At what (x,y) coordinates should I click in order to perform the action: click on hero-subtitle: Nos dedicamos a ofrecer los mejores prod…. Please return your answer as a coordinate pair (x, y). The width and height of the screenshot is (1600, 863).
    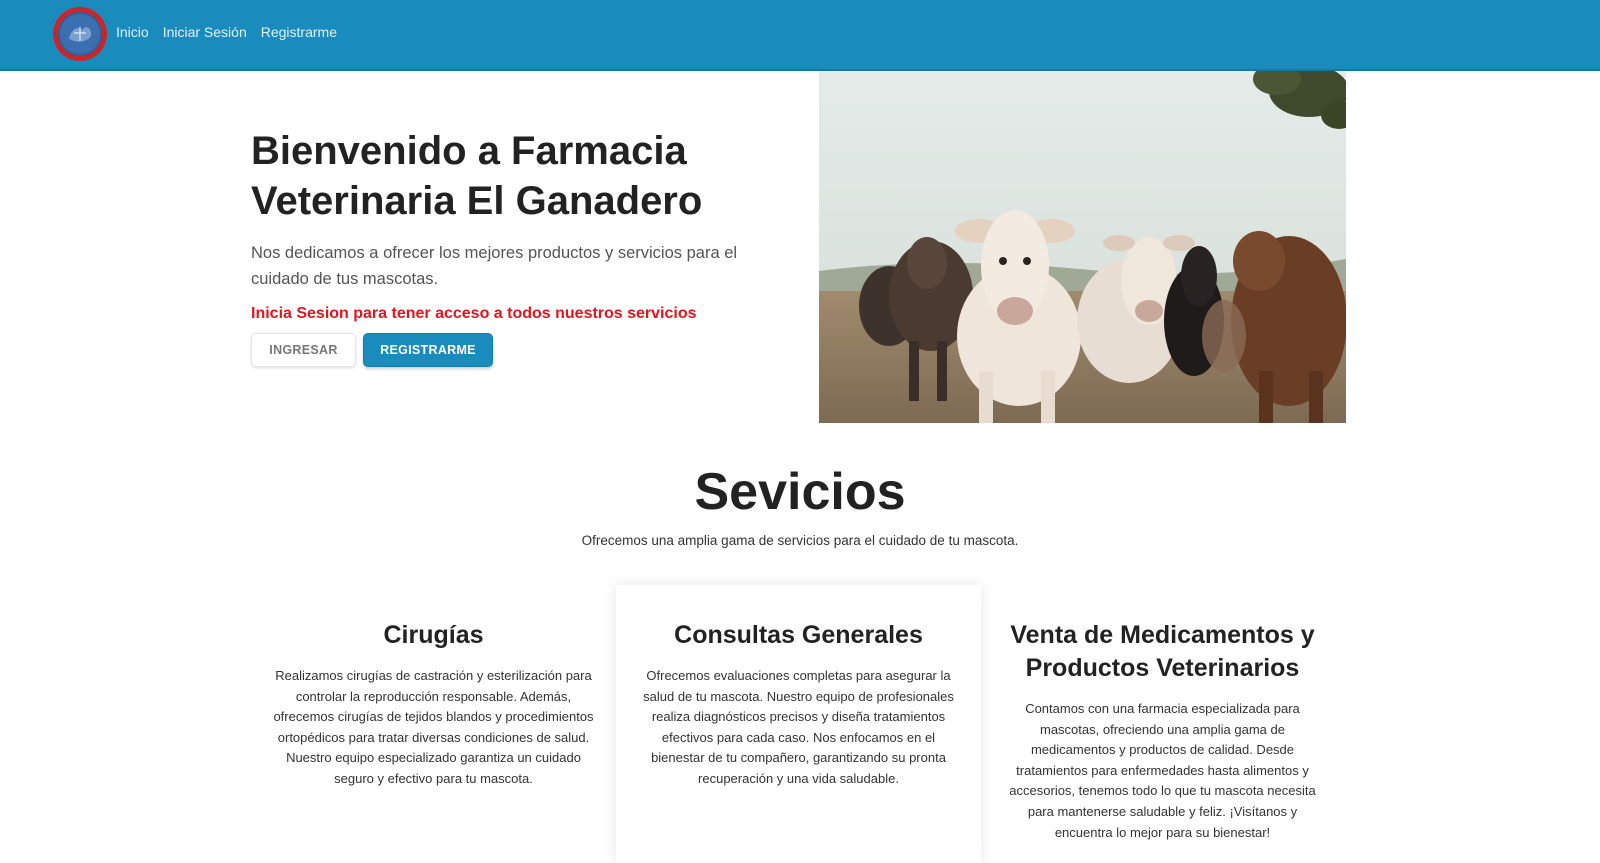
    Looking at the image, I should click on (494, 266).